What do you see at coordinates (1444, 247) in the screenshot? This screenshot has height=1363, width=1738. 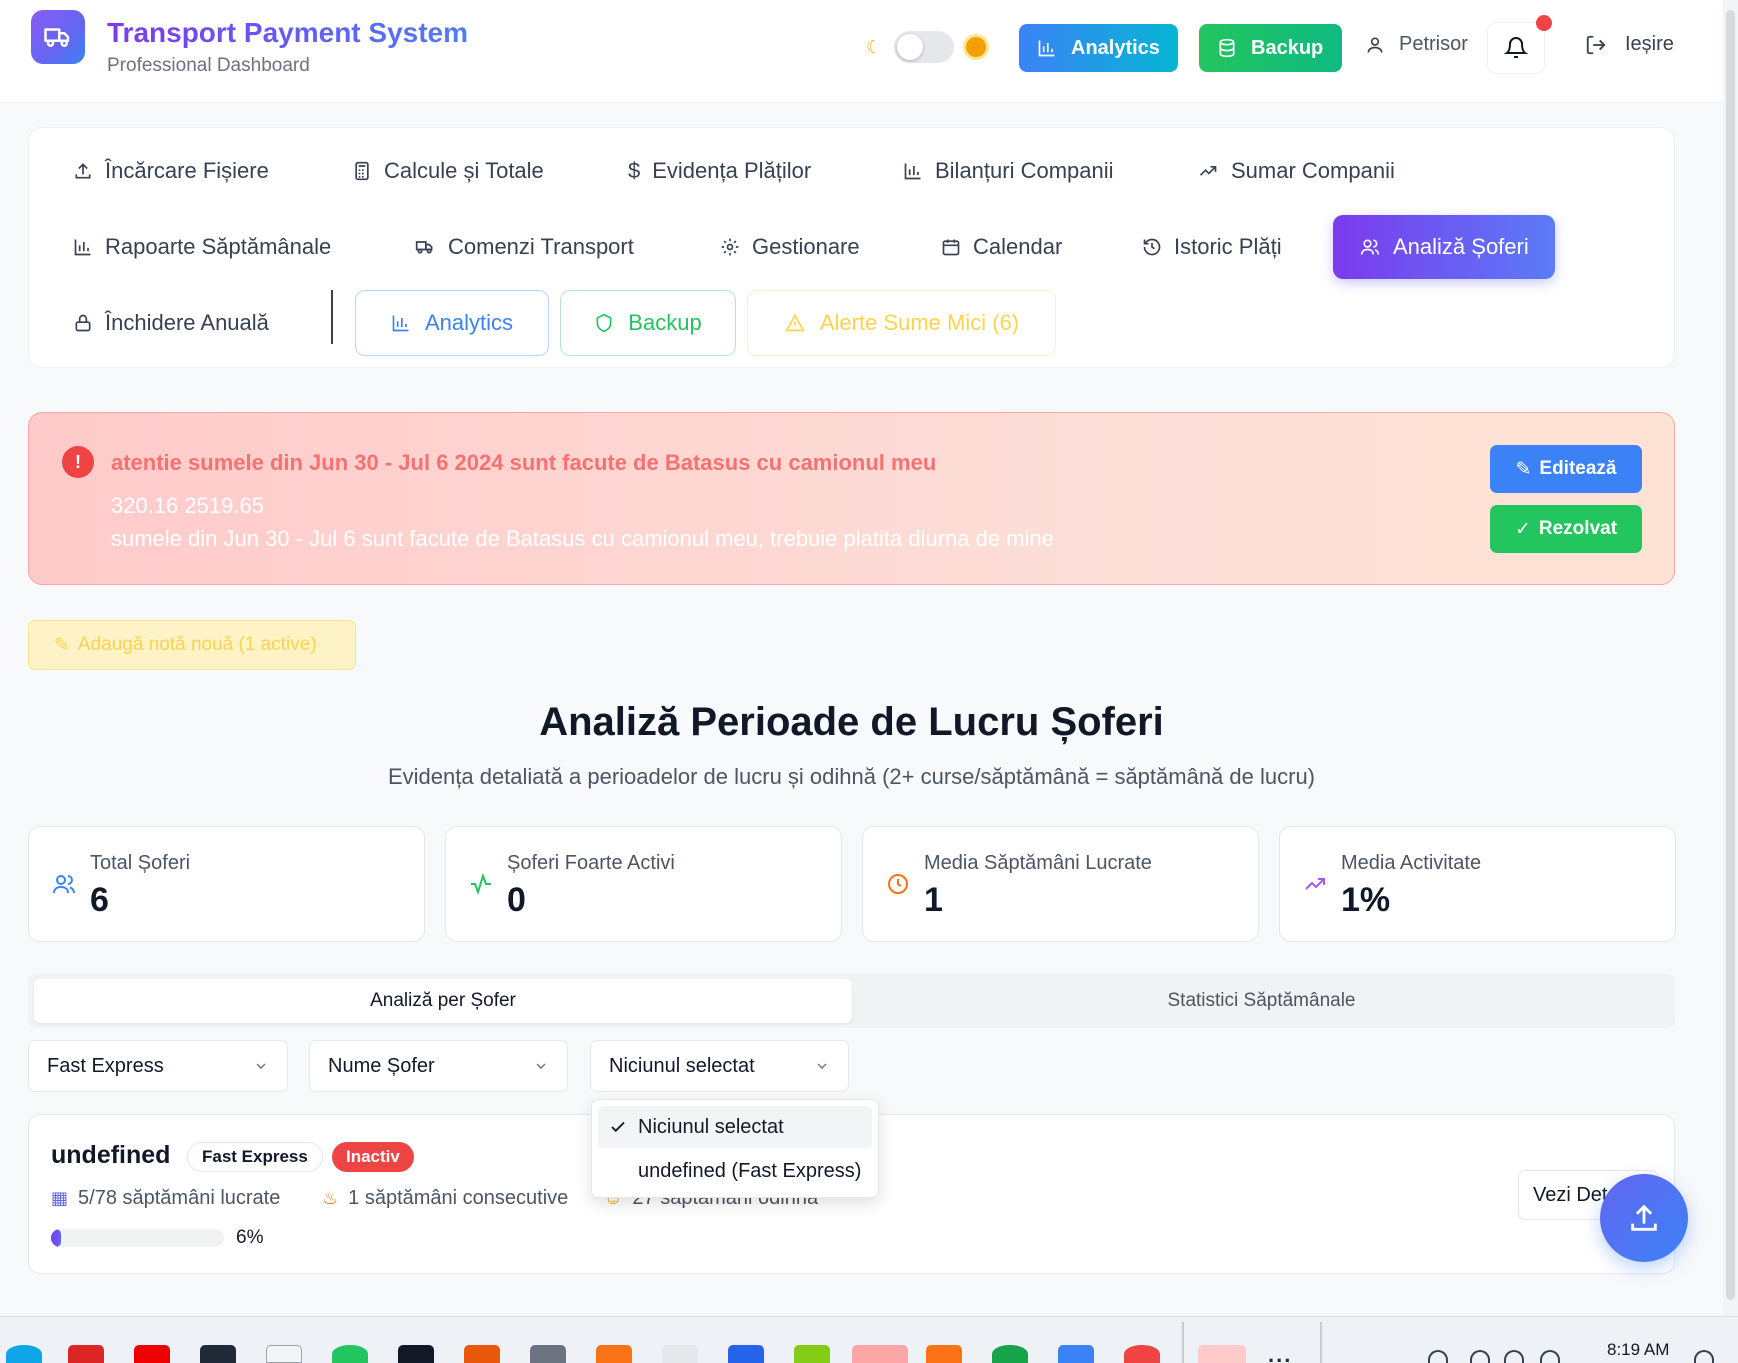 I see `nav-item-driver-analysis: Analiză Șoferi` at bounding box center [1444, 247].